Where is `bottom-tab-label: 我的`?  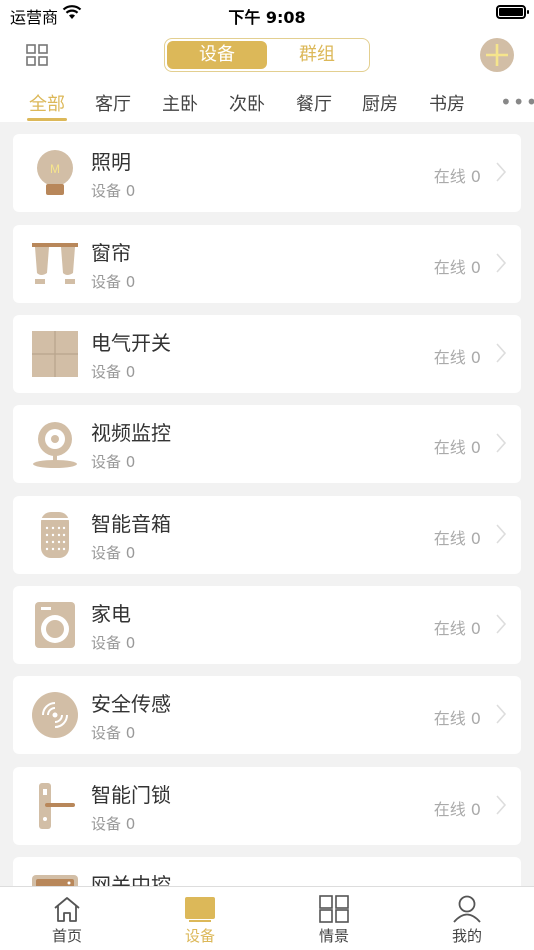
bottom-tab-label: 我的 is located at coordinates (466, 936).